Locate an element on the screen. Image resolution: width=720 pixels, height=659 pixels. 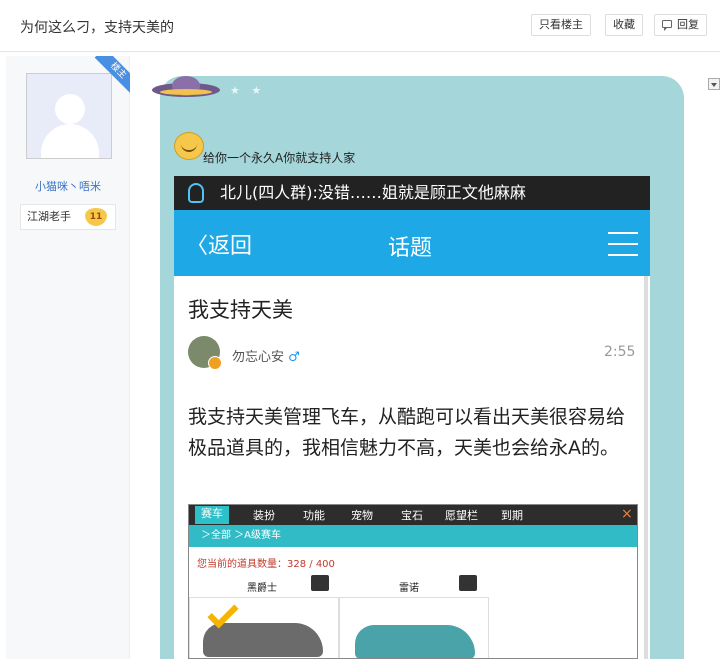
game-breadcrumb: ＞全部 ＞A级赛车 is located at coordinates (413, 536).